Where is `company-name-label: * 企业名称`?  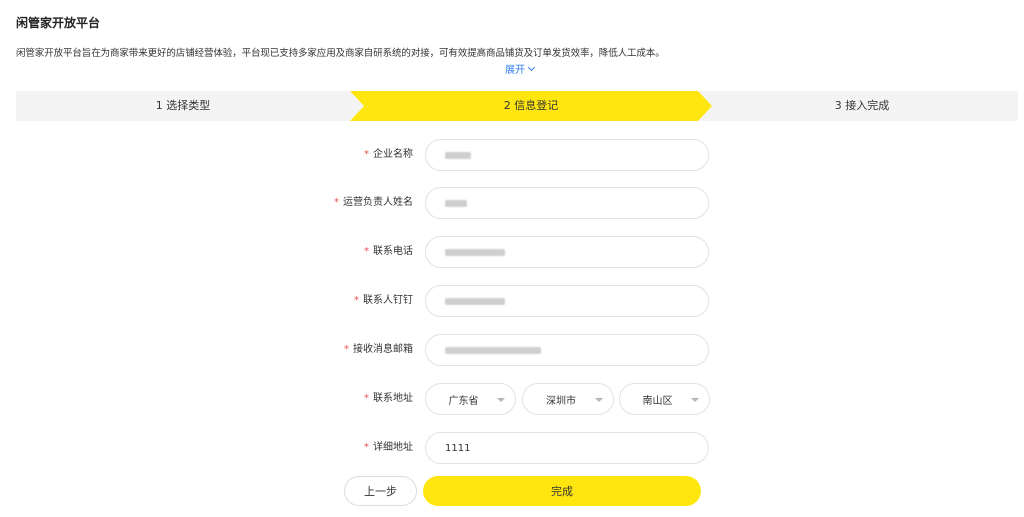
company-name-label: * 企业名称 is located at coordinates (388, 154).